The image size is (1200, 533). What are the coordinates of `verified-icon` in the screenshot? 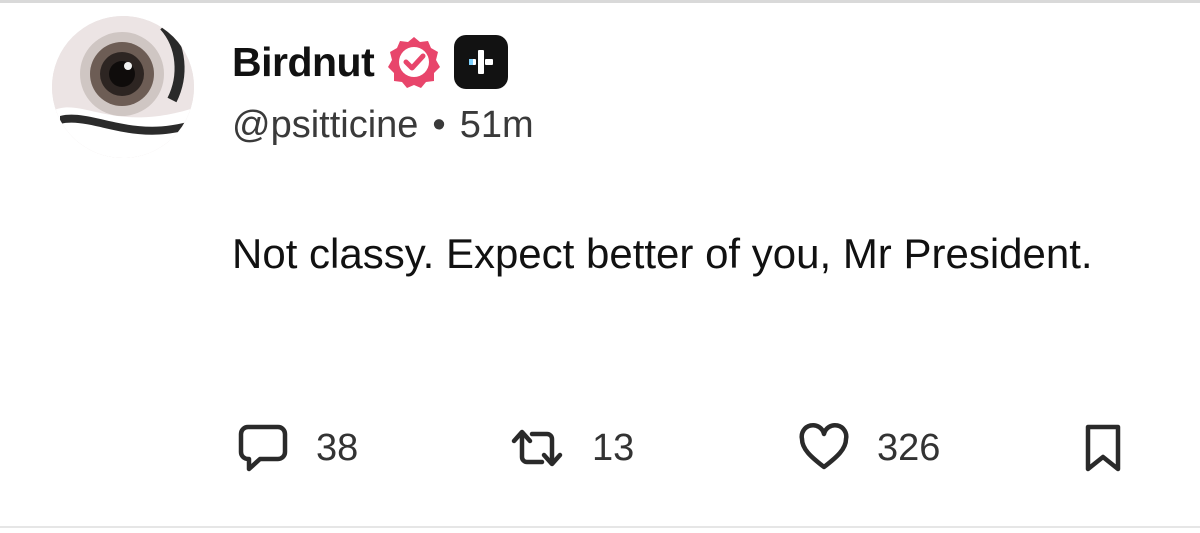 It's located at (414, 62).